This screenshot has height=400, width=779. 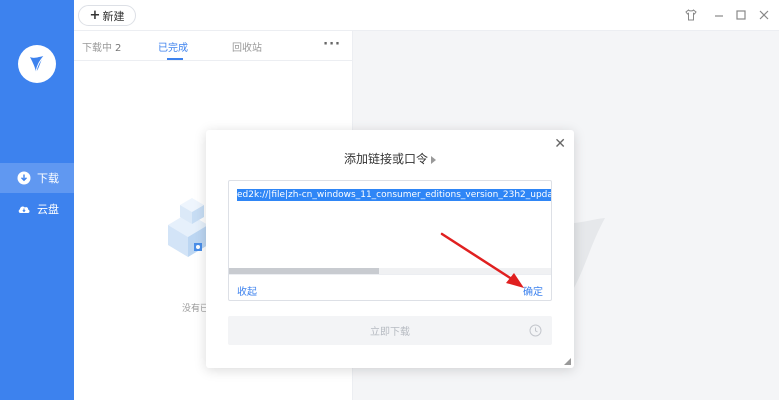 I want to click on more-options-icon: ···, so click(x=332, y=44).